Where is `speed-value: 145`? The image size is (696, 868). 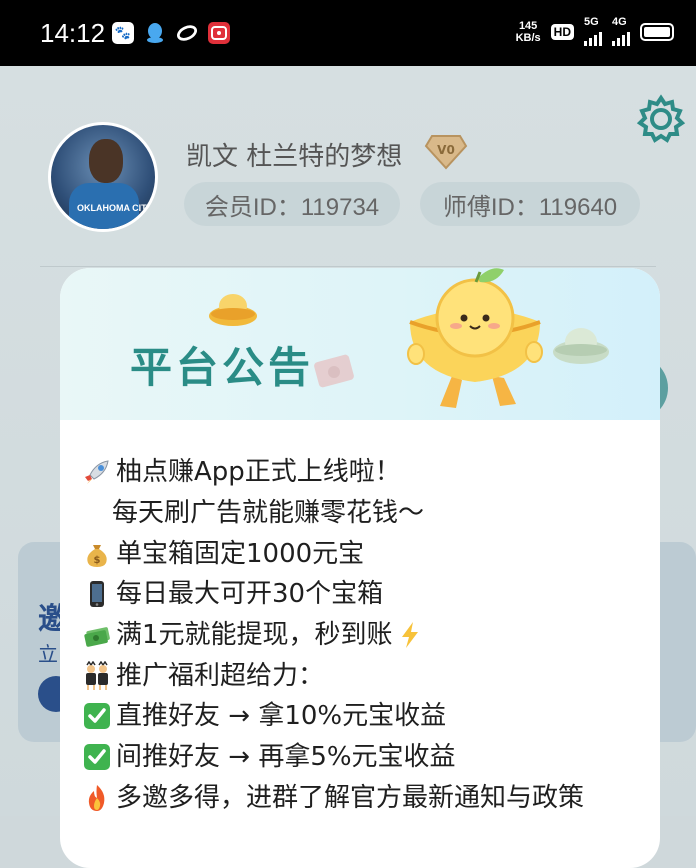 speed-value: 145 is located at coordinates (528, 26).